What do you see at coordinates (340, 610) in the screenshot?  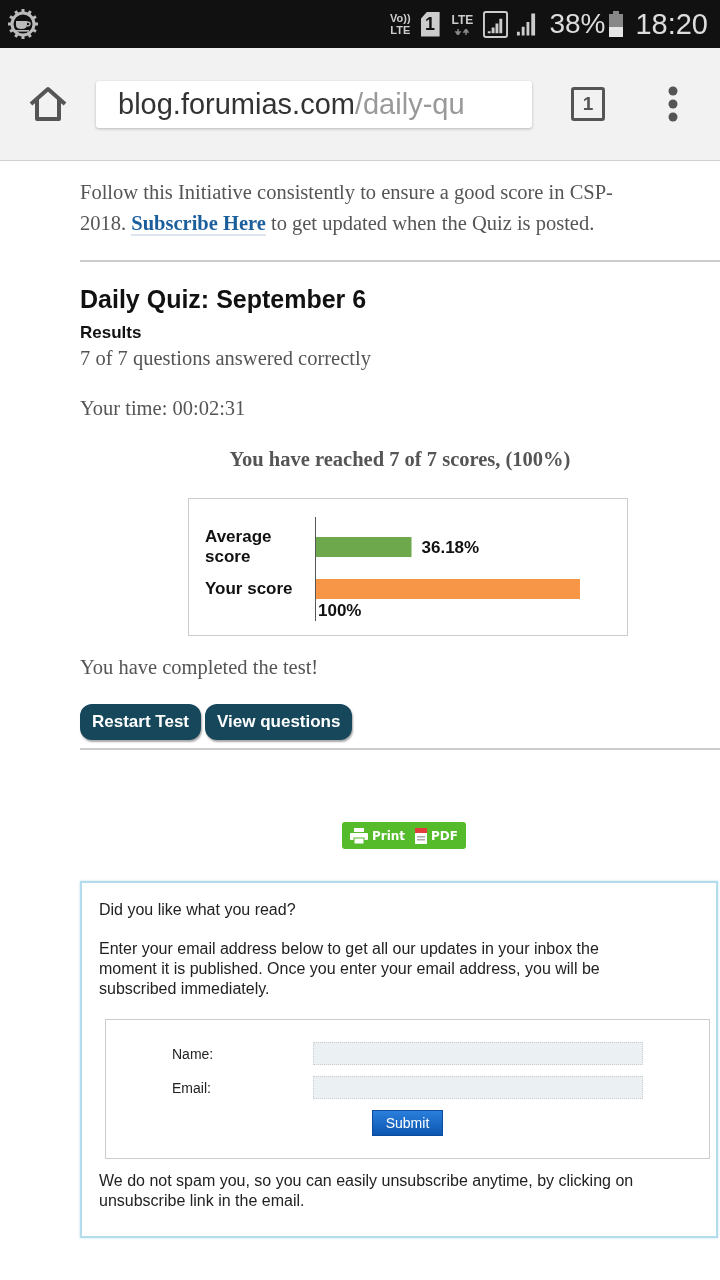 I see `value-label: 100%` at bounding box center [340, 610].